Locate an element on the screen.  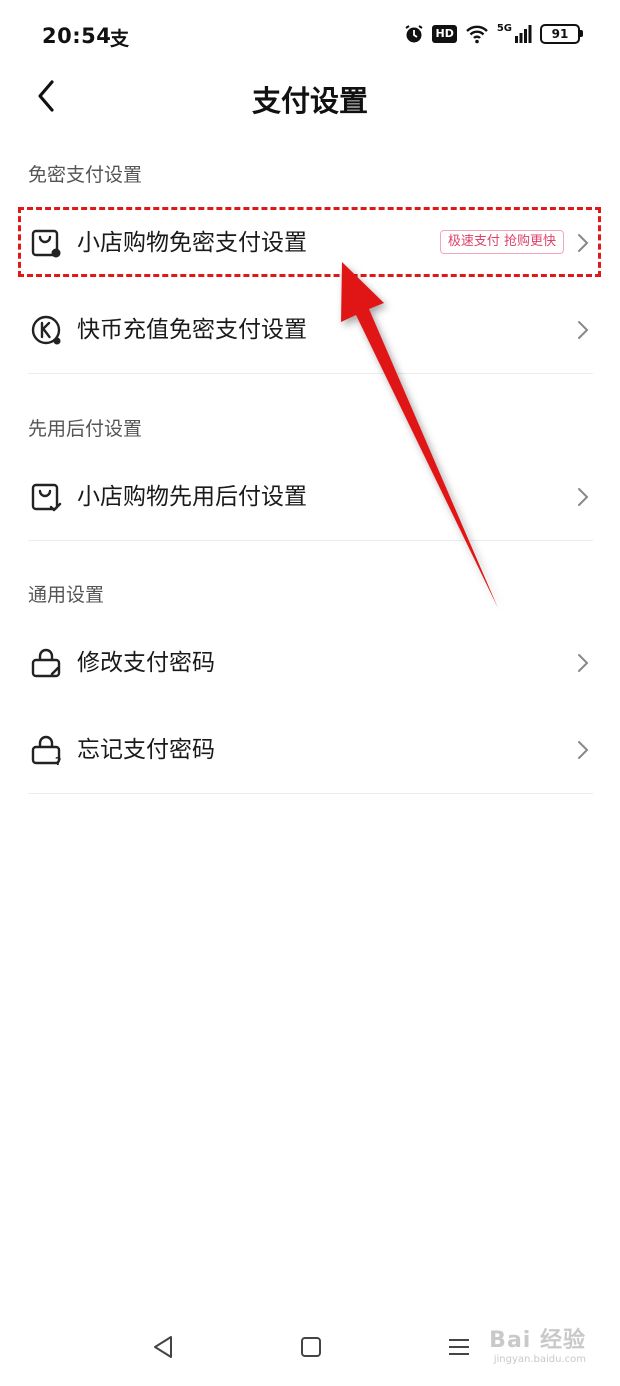
section-label-pay-later: 先用后付设置 is located at coordinates (85, 429).